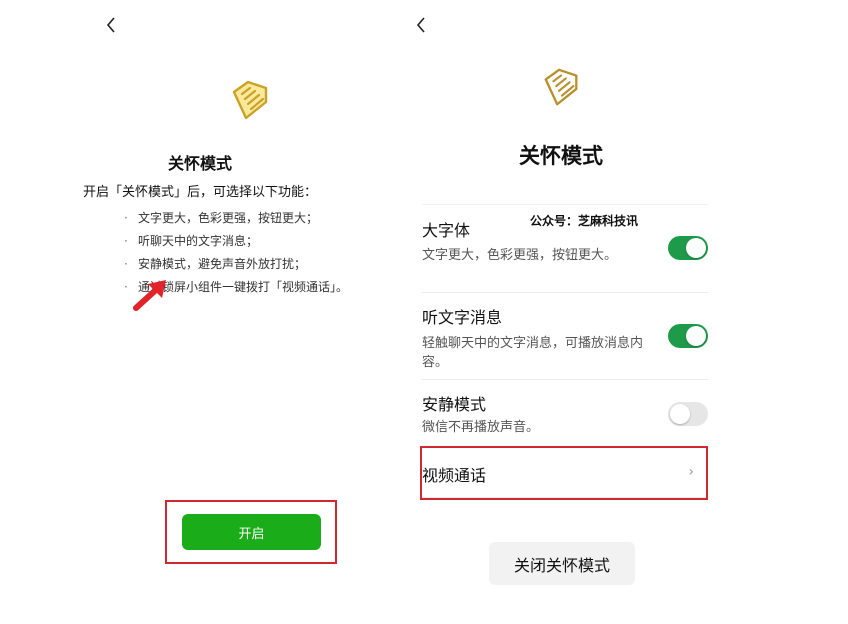 This screenshot has height=624, width=848. What do you see at coordinates (149, 295) in the screenshot?
I see `red-arrow-annotation` at bounding box center [149, 295].